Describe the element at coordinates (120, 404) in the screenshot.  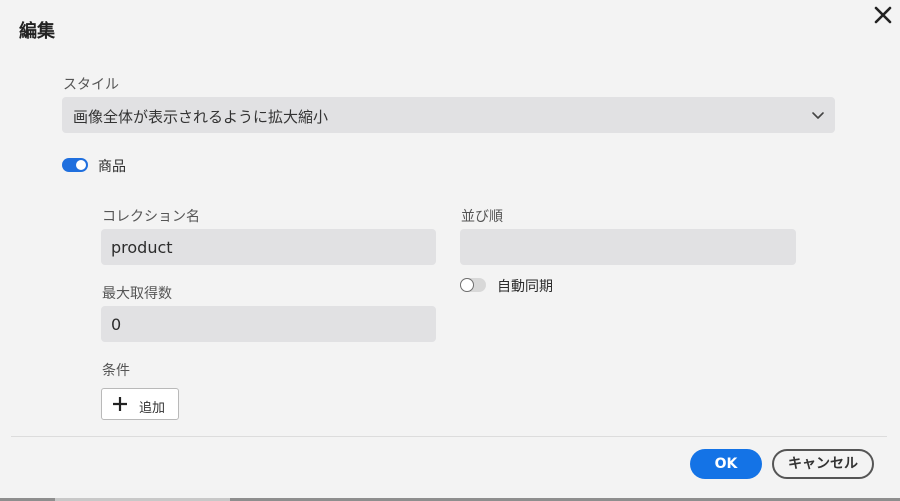
I see `plus-icon` at that location.